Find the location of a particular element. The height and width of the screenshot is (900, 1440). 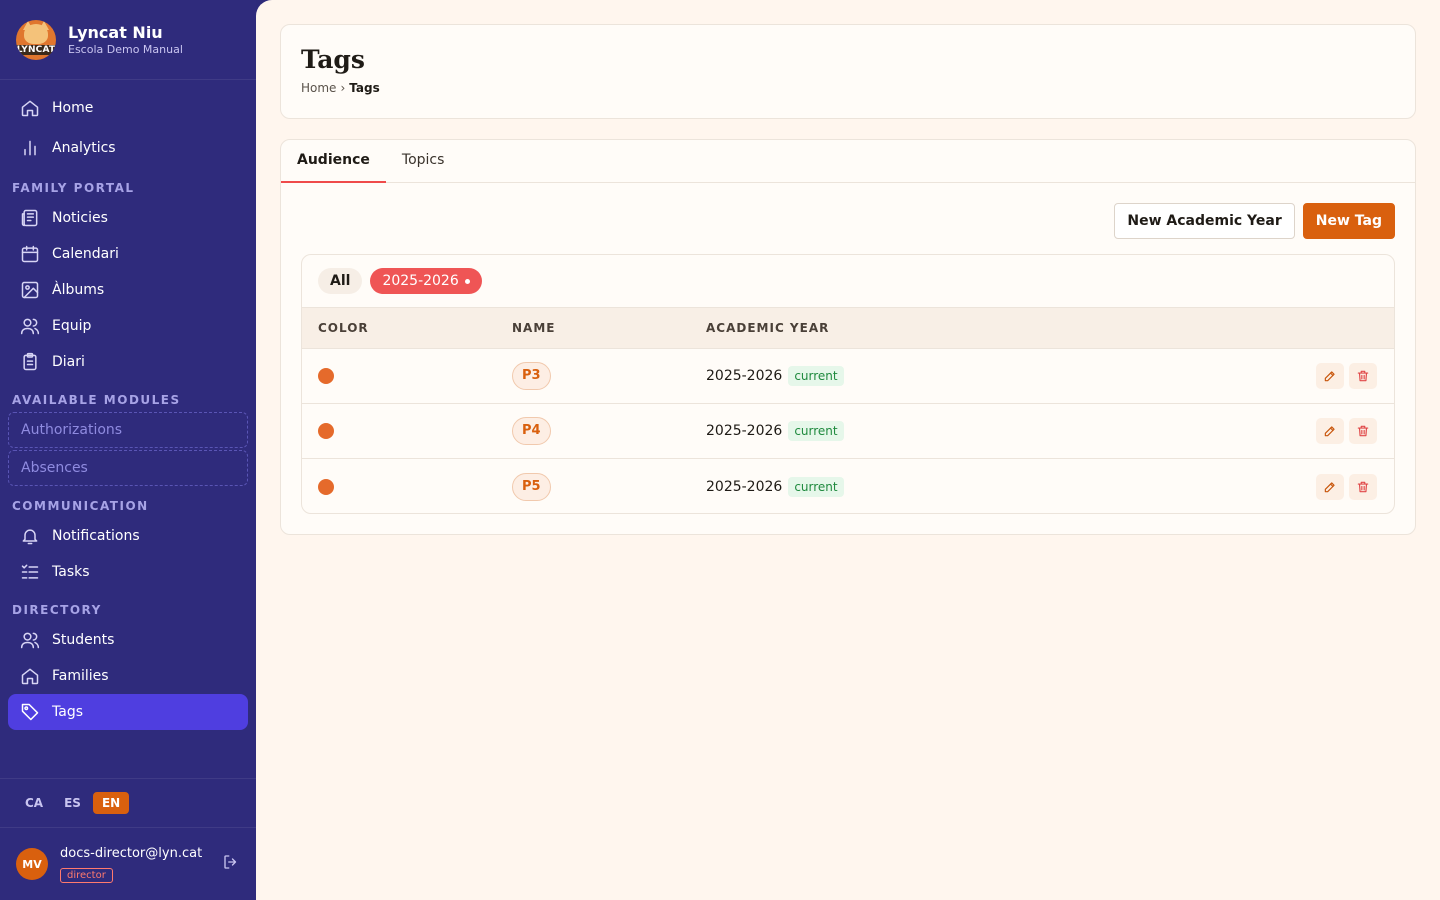

sidebar-item-tags: Tags is located at coordinates (128, 712).